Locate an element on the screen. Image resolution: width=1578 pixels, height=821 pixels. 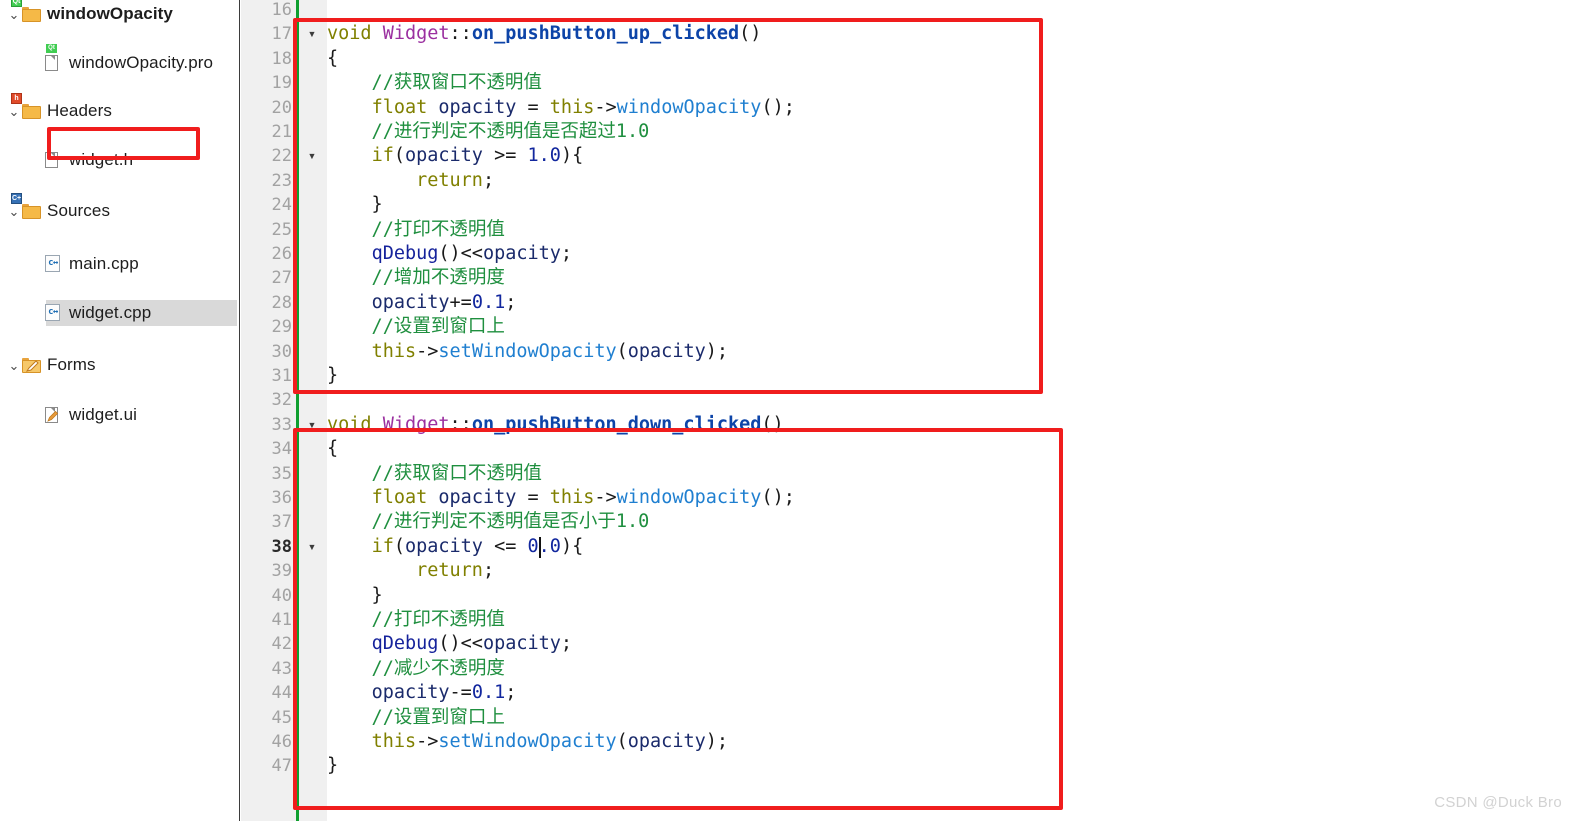
tree-item-windowOpacity: ⌄ Qt windowOpacity is located at coordinates (119, 14).